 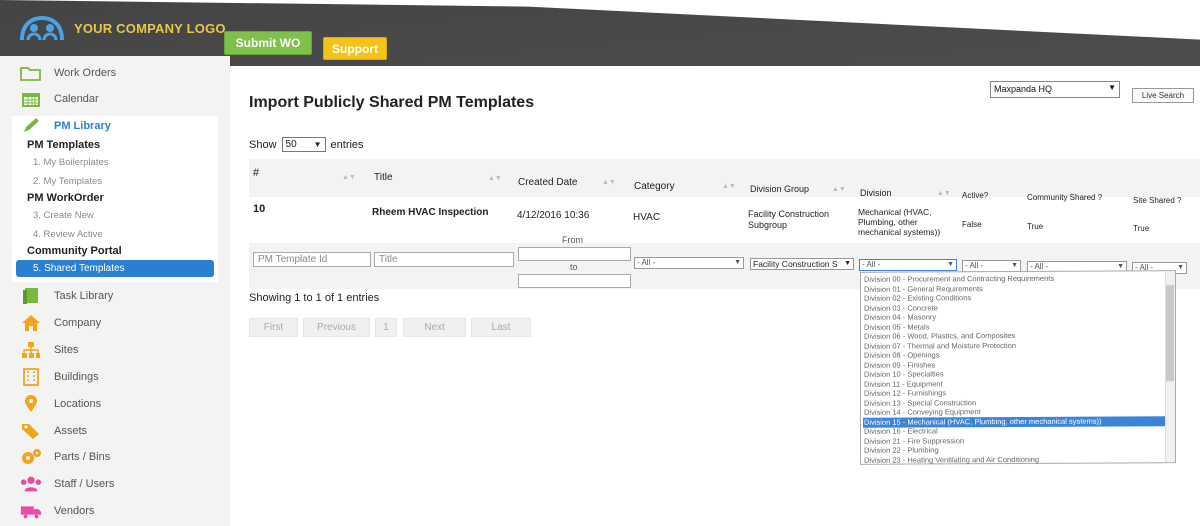 What do you see at coordinates (65, 198) in the screenshot?
I see `pm-workorder-heading: PM WorkOrder` at bounding box center [65, 198].